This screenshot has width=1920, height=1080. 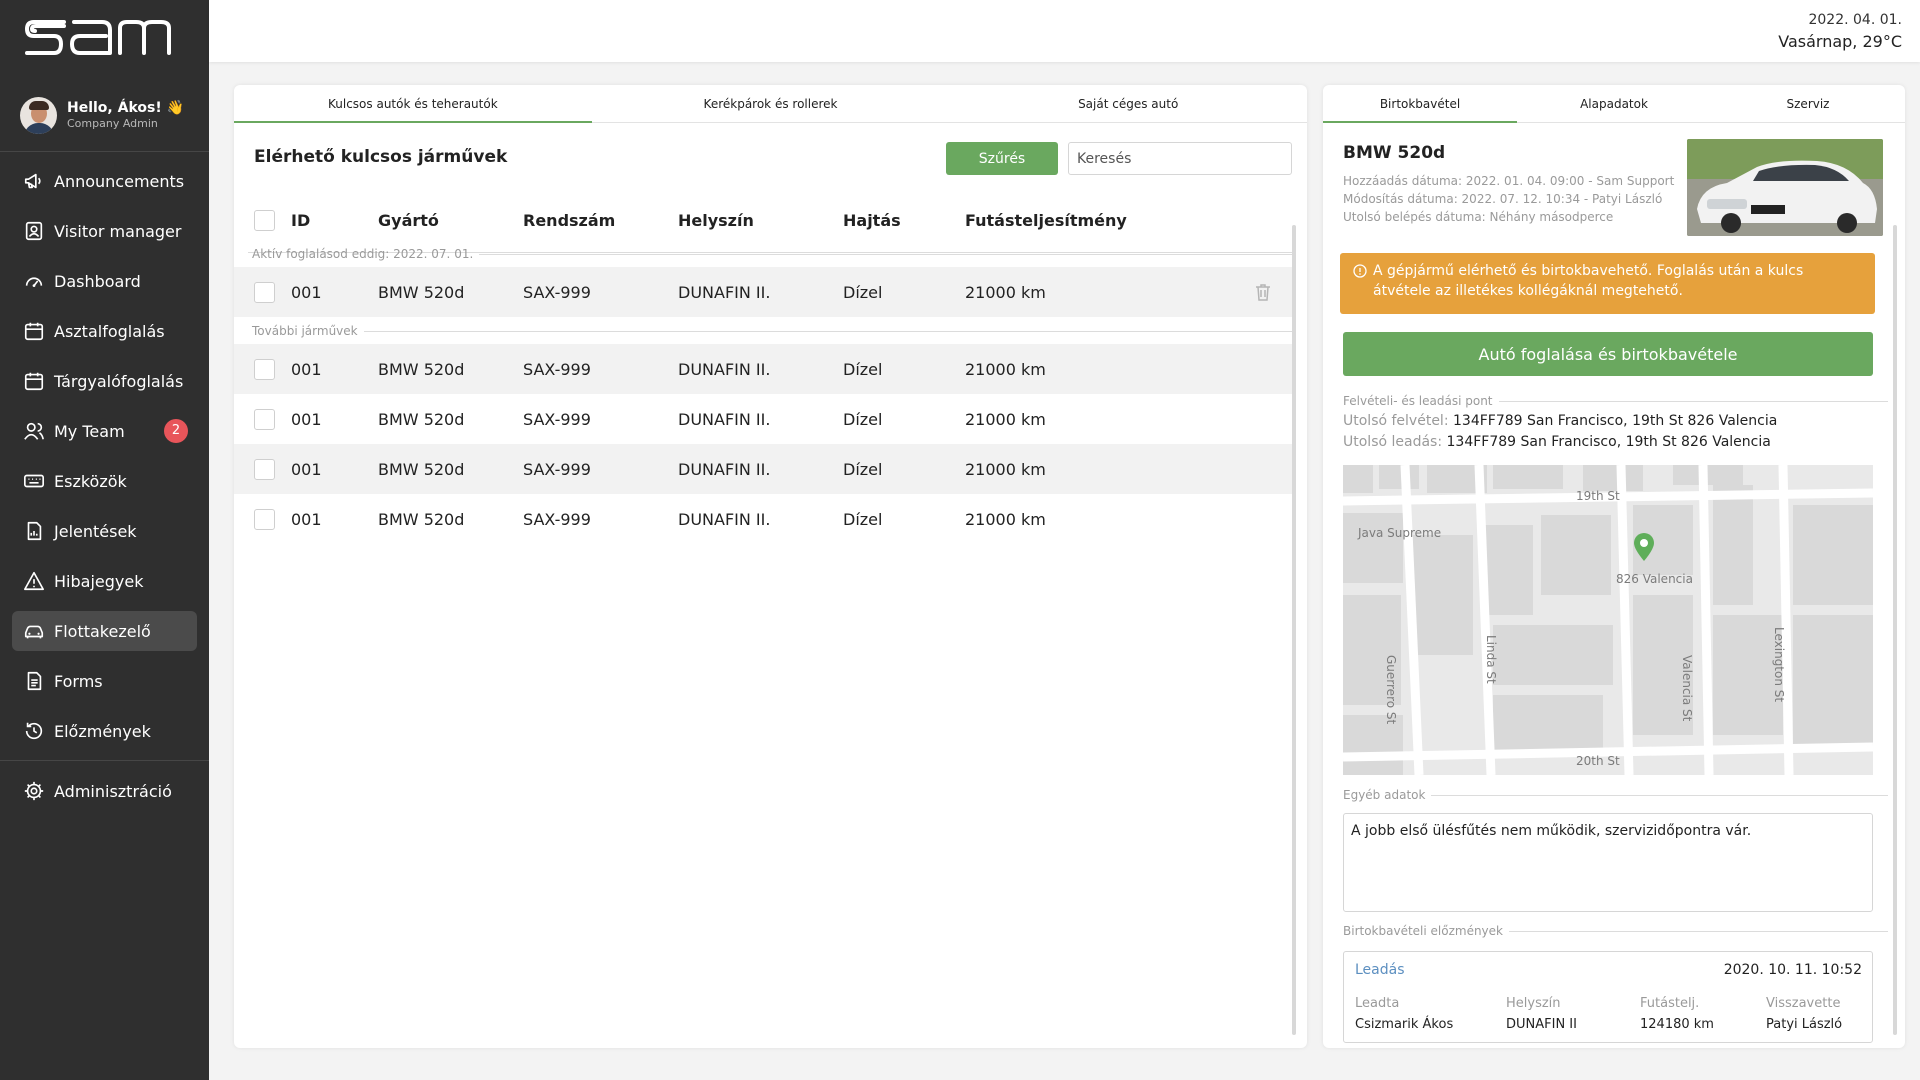 What do you see at coordinates (126, 107) in the screenshot?
I see `user-greeting: Hello, Ákos! 👋` at bounding box center [126, 107].